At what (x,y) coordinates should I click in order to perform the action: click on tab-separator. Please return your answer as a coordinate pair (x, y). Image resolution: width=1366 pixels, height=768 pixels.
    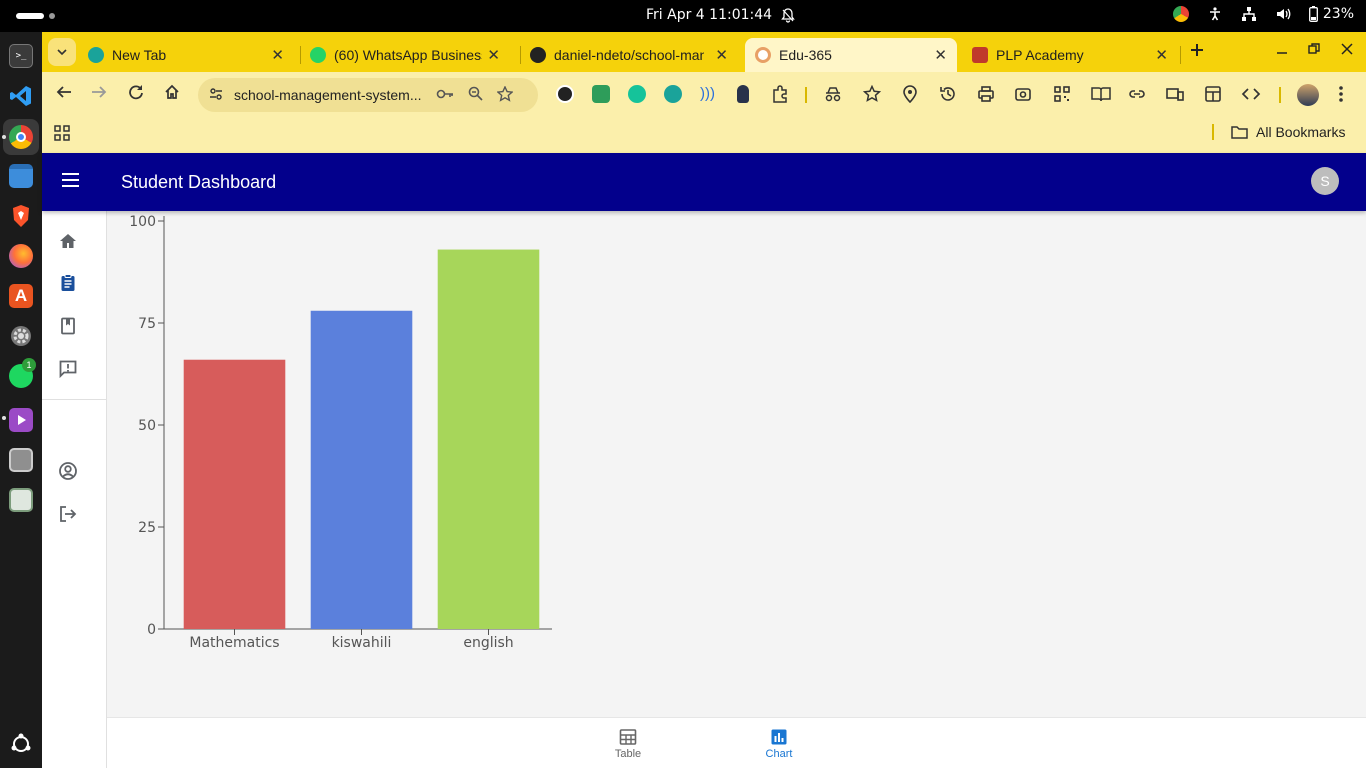
    Looking at the image, I should click on (300, 55).